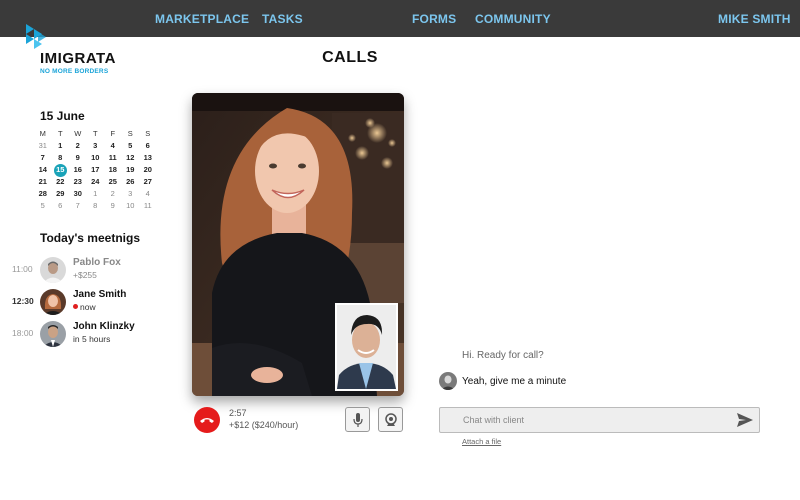 The width and height of the screenshot is (800, 500). I want to click on calendar-day: 27, so click(148, 182).